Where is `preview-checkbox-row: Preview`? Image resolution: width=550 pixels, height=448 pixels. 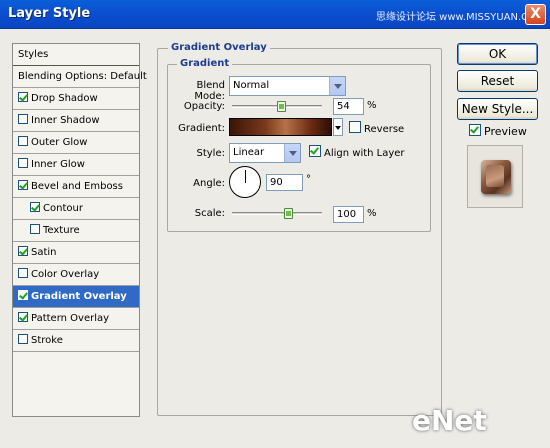
preview-checkbox-row: Preview is located at coordinates (498, 131).